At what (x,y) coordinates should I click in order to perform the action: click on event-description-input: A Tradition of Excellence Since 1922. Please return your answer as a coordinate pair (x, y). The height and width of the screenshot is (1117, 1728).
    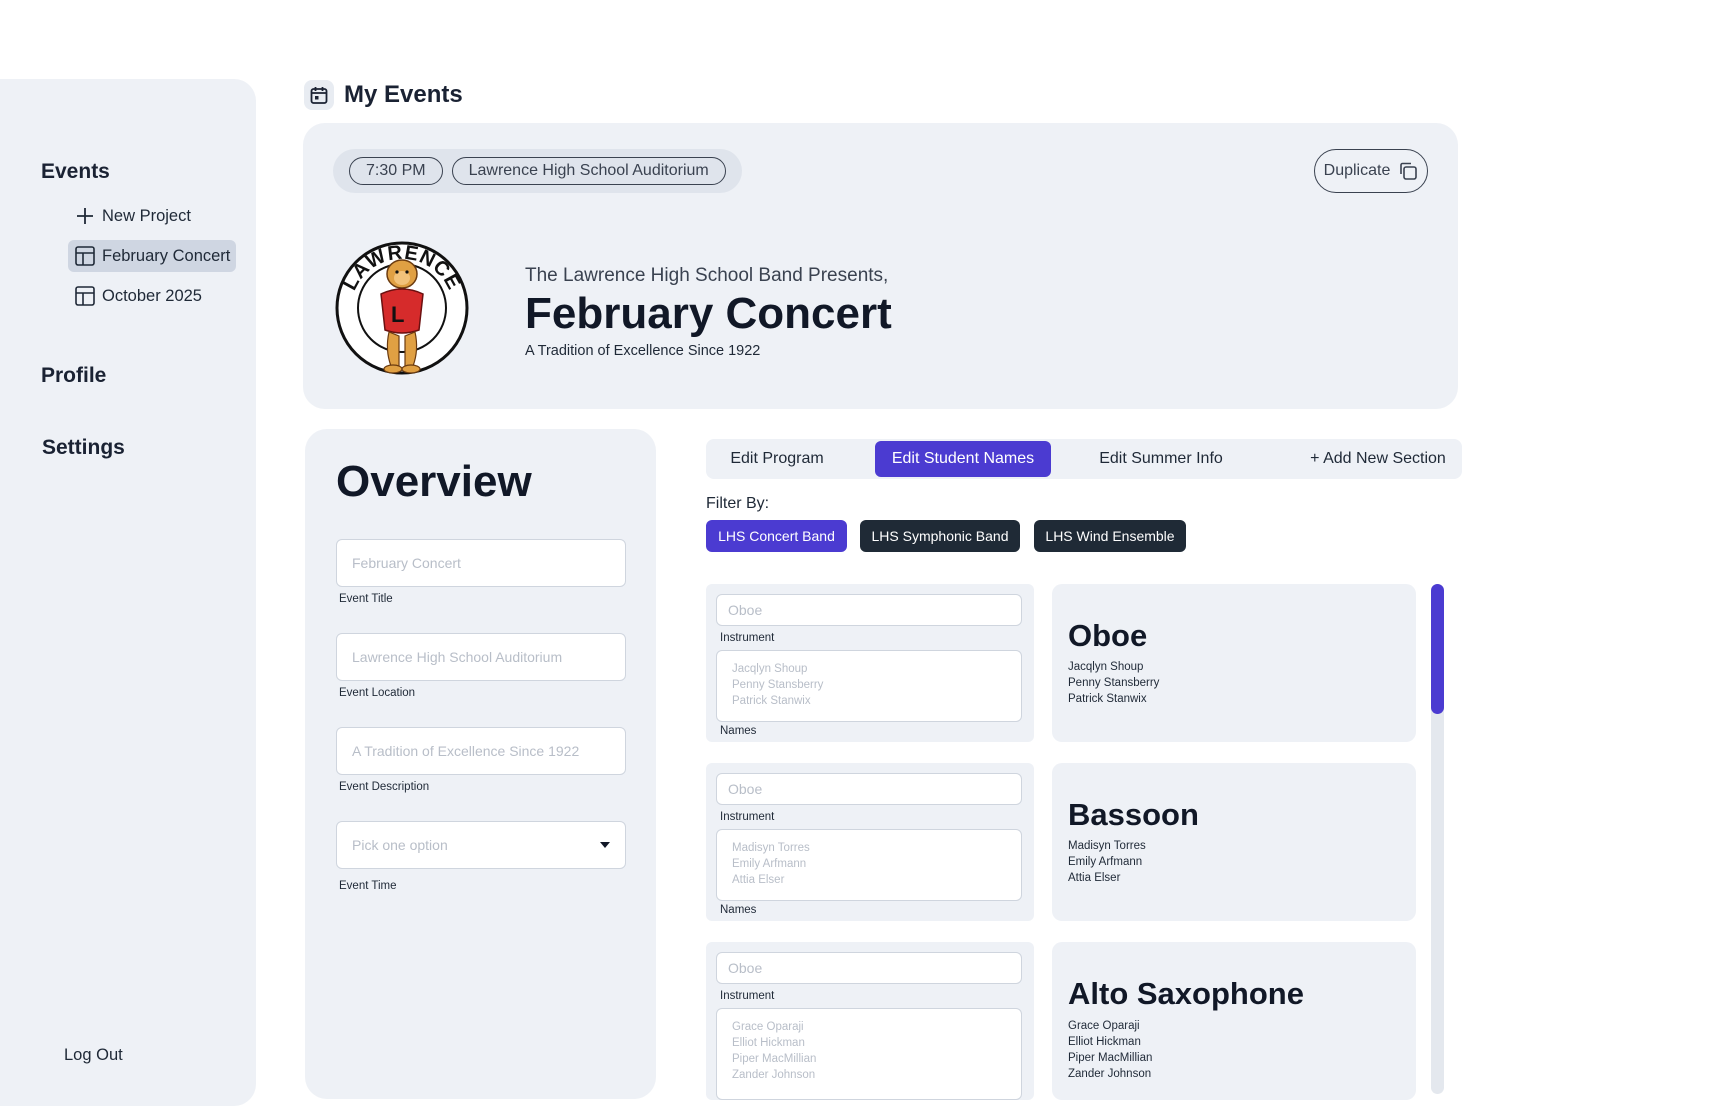
    Looking at the image, I should click on (481, 751).